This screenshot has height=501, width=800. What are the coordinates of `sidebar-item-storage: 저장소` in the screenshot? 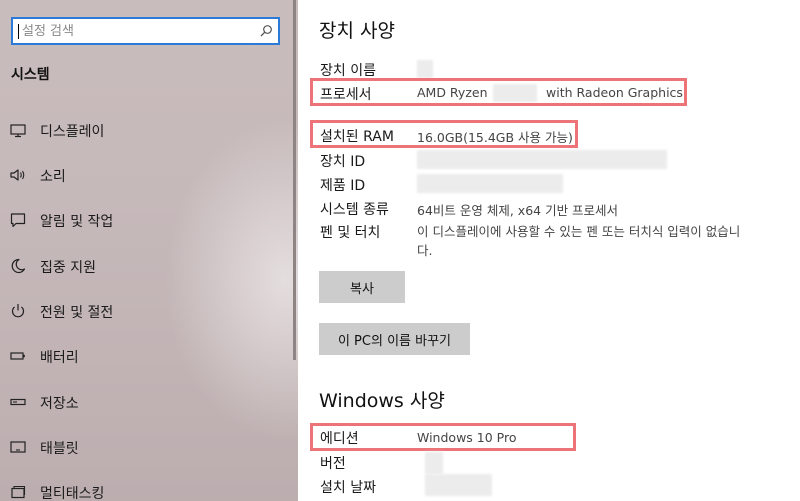 It's located at (145, 402).